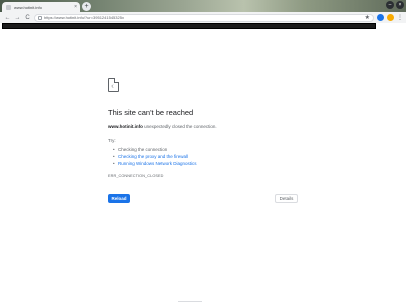 Image resolution: width=406 pixels, height=304 pixels. I want to click on window-controls: – ×, so click(395, 5).